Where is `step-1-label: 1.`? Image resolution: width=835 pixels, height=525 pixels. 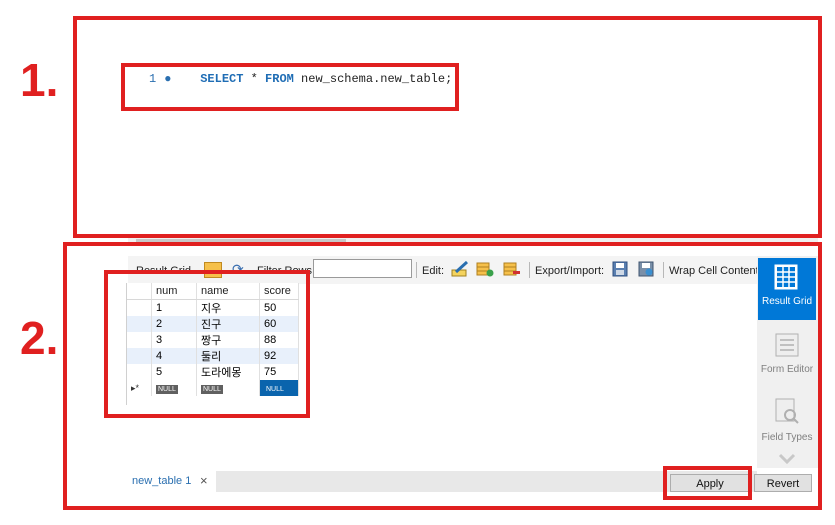
step-1-label: 1. is located at coordinates (39, 80).